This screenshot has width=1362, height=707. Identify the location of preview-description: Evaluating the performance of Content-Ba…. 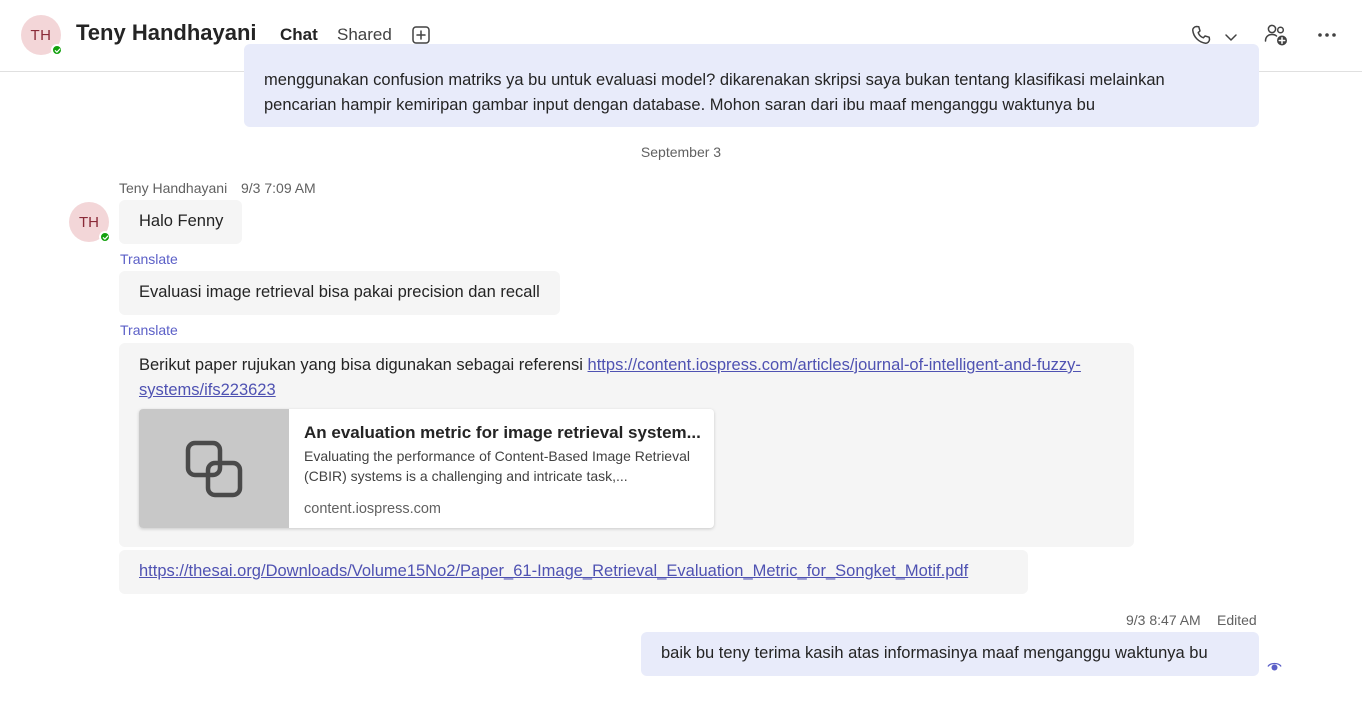
(497, 466).